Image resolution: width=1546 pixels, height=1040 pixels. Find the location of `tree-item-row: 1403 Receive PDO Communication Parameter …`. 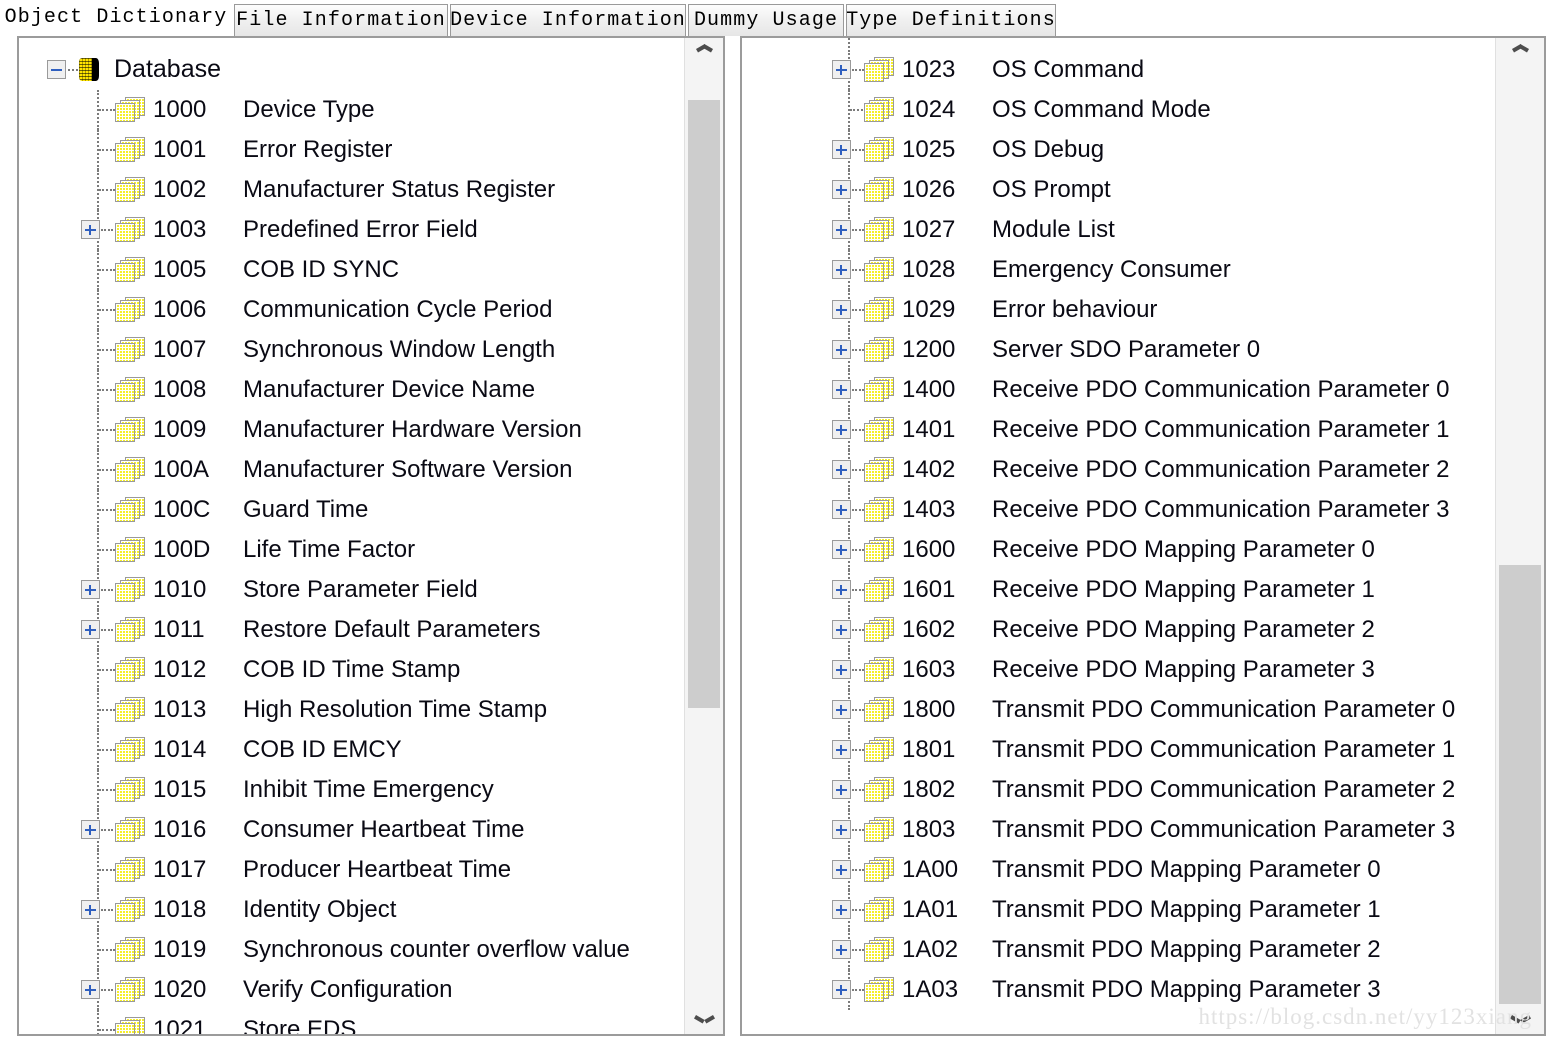

tree-item-row: 1403 Receive PDO Communication Parameter … is located at coordinates (1119, 510).